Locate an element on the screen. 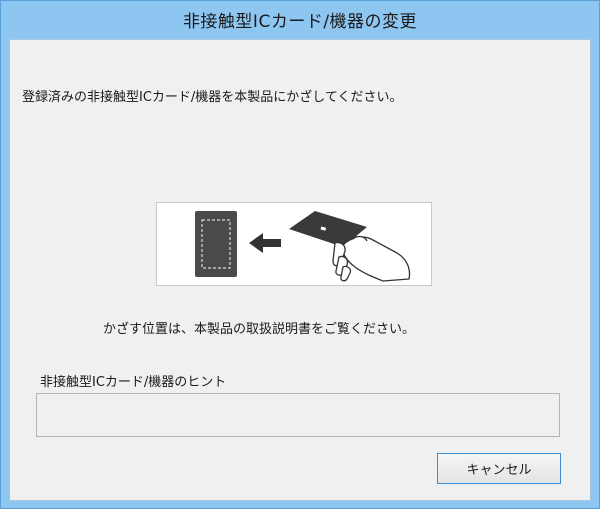 The height and width of the screenshot is (509, 600). hint-label: 非接触型ICカード/機器のヒント is located at coordinates (133, 382).